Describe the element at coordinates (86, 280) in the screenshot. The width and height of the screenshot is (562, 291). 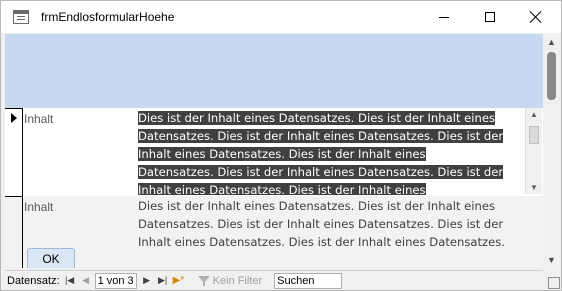
I see `previous-record-icon: ◀` at that location.